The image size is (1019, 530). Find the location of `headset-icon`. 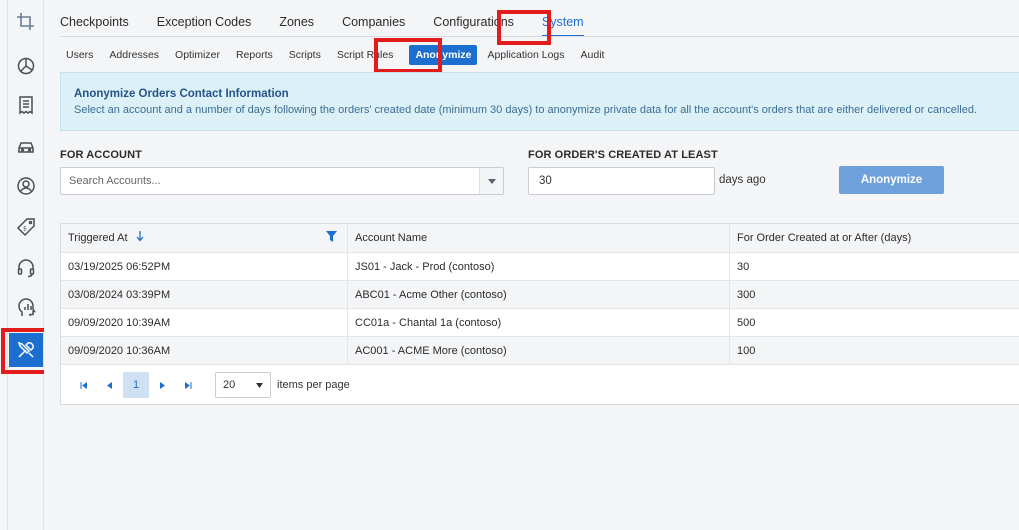

headset-icon is located at coordinates (26, 268).